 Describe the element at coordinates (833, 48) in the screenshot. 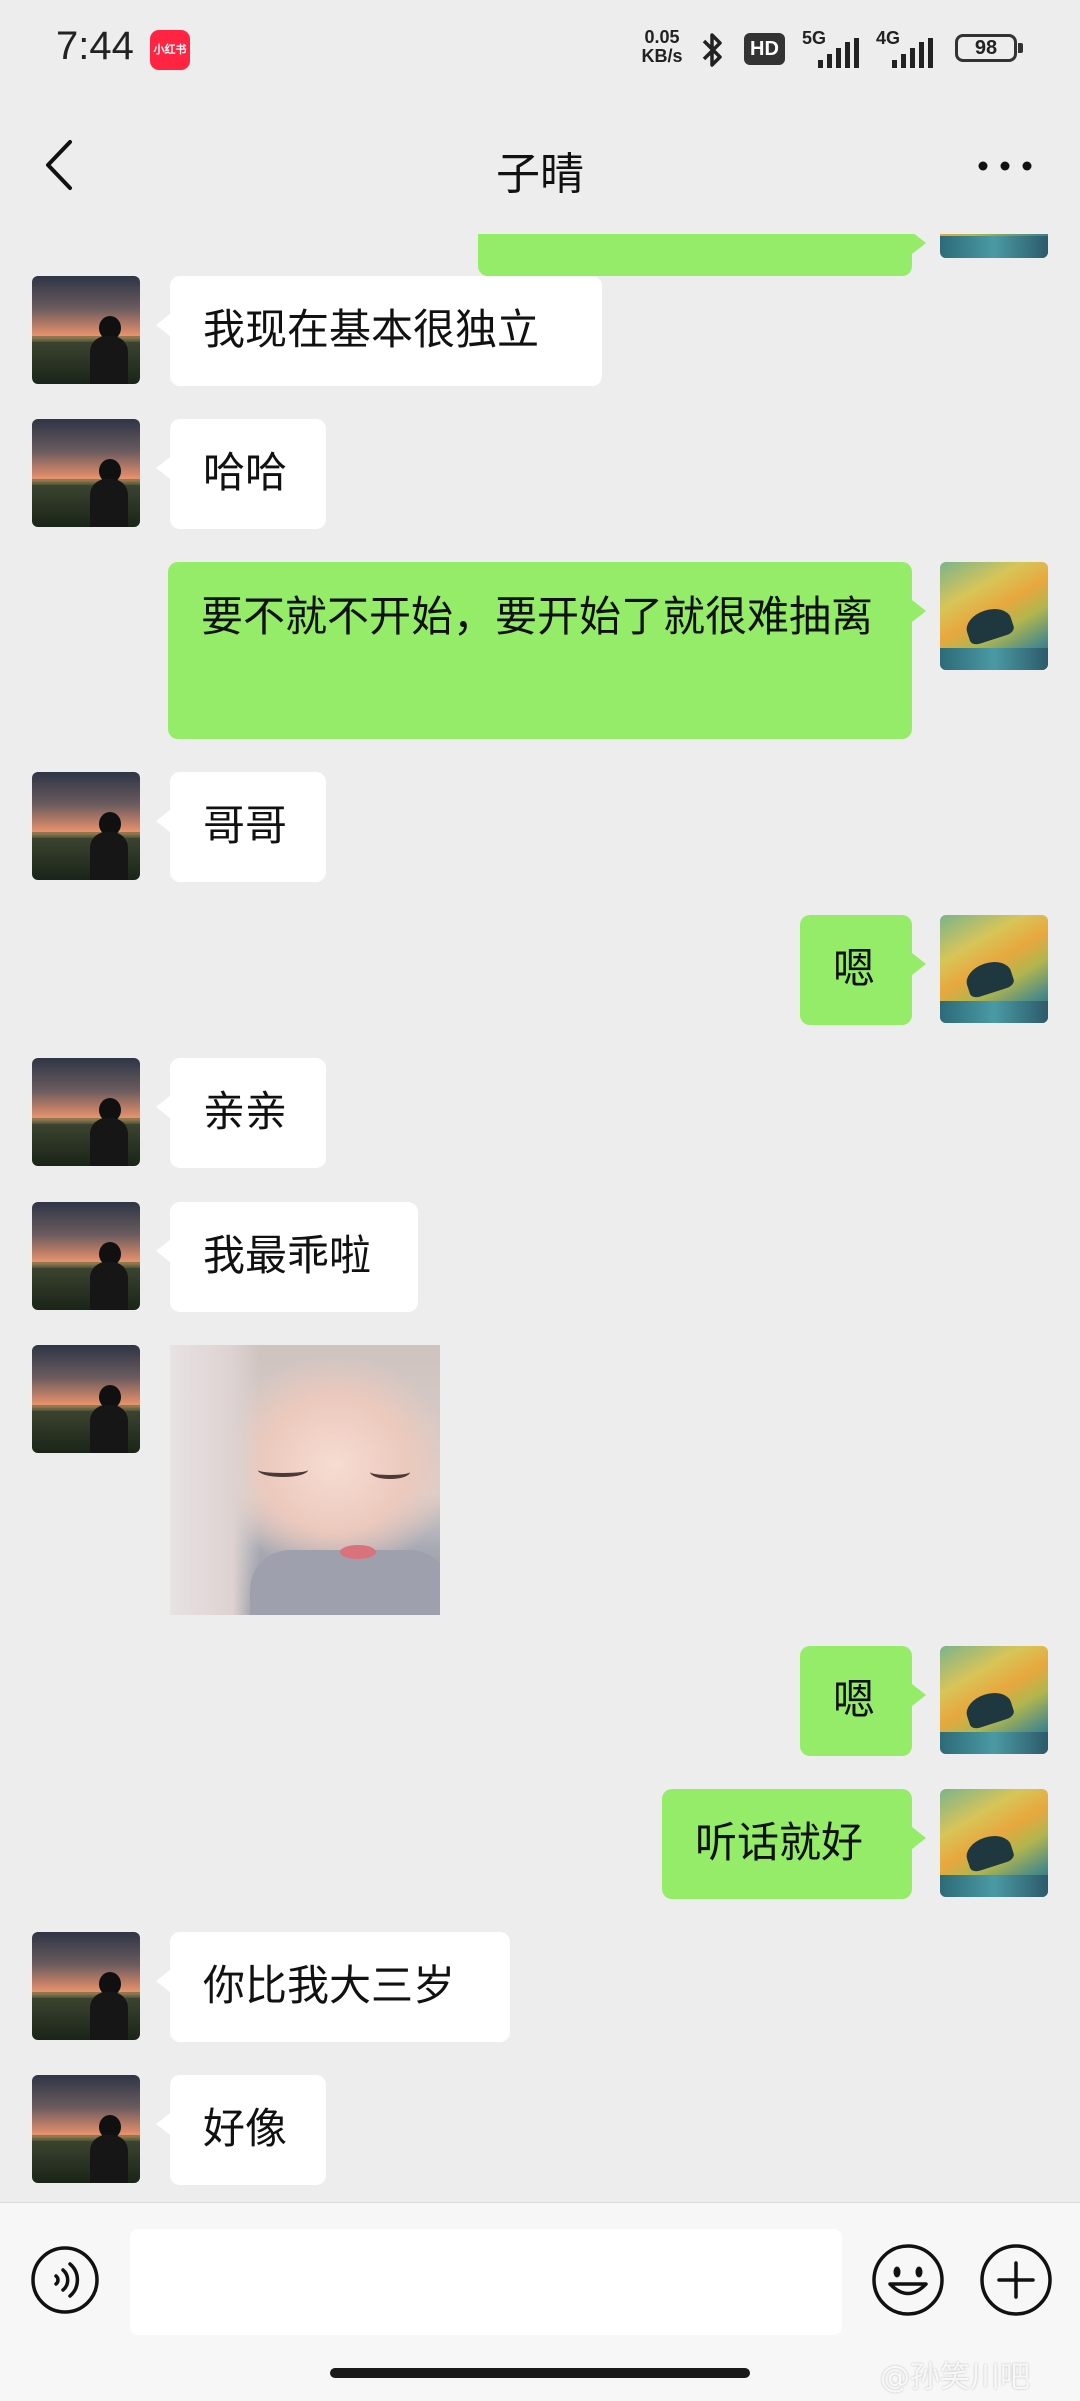

I see `signal-5g-icon: 5G` at that location.